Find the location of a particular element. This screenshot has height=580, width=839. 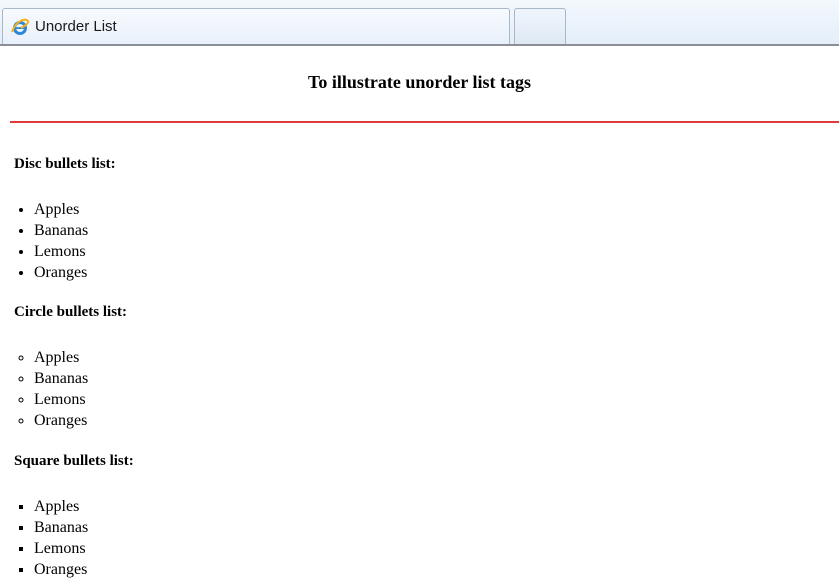

square-bullets-list: Apples Bananas Lemons Oranges is located at coordinates (44, 538).